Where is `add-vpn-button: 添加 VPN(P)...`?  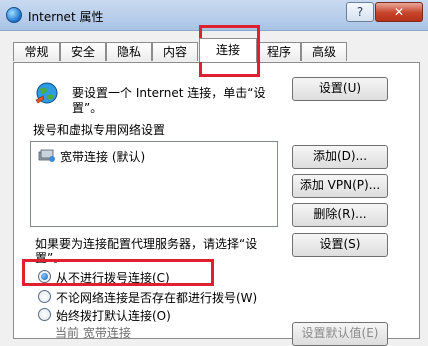 add-vpn-button: 添加 VPN(P)... is located at coordinates (340, 186).